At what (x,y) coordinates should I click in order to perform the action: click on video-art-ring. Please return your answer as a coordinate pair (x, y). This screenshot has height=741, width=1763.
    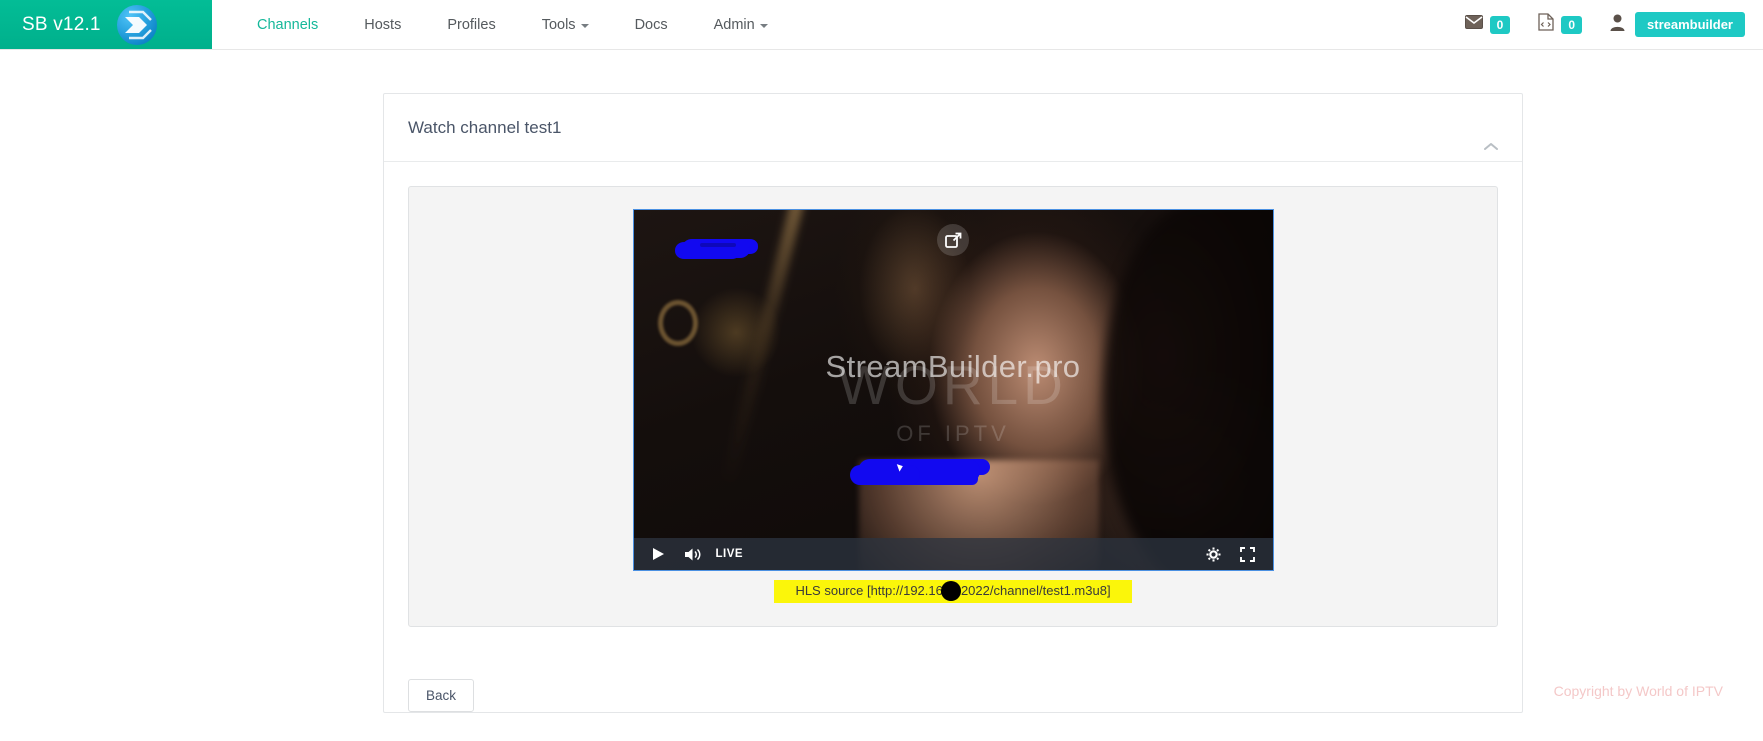
    Looking at the image, I should click on (677, 323).